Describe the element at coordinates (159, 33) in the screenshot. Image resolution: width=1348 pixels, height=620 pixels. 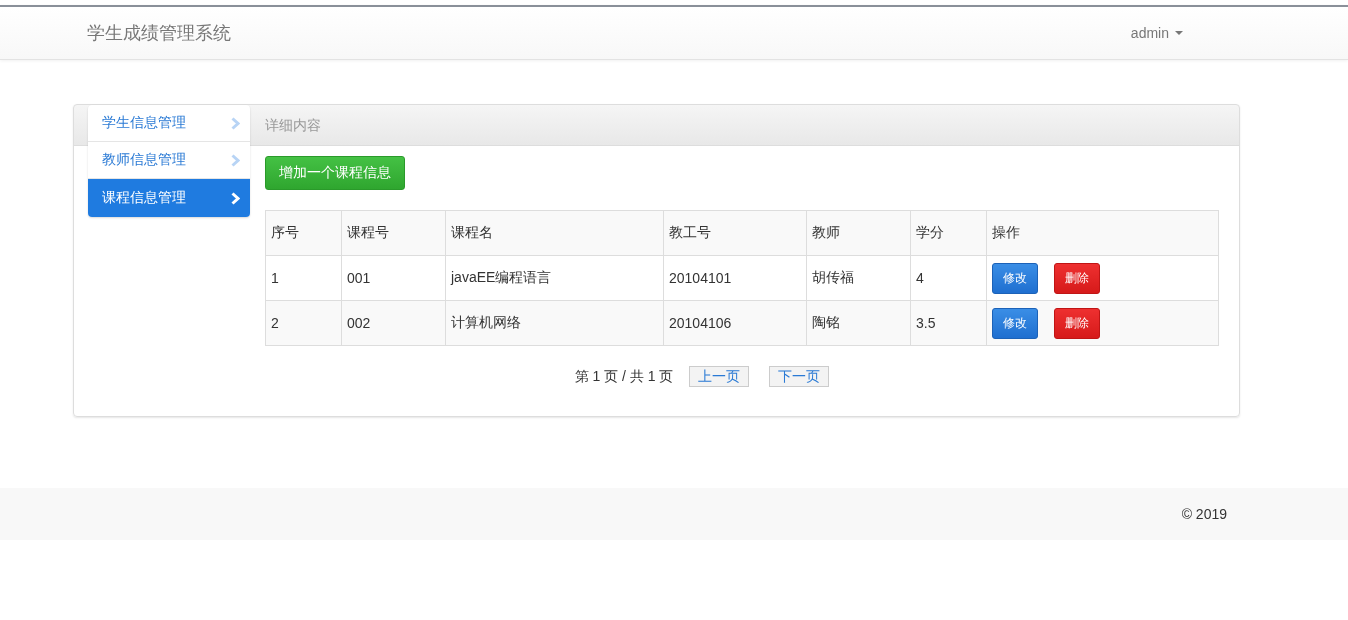
I see `brand-title: 学生成绩管理系统` at that location.